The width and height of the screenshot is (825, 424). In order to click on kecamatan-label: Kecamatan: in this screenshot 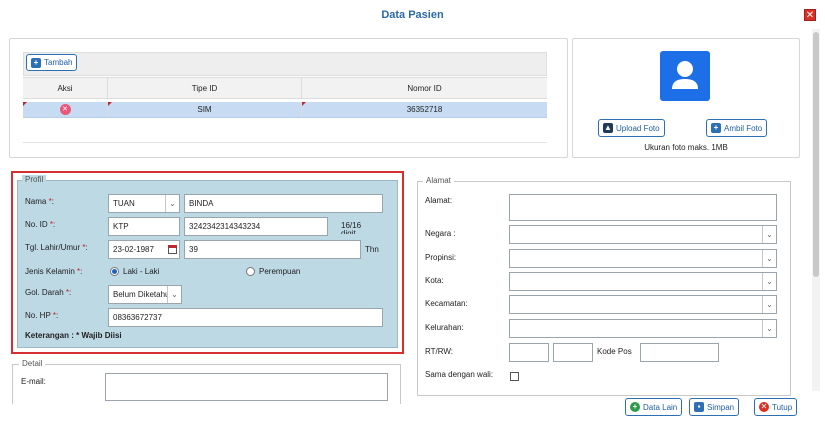, I will do `click(446, 303)`.